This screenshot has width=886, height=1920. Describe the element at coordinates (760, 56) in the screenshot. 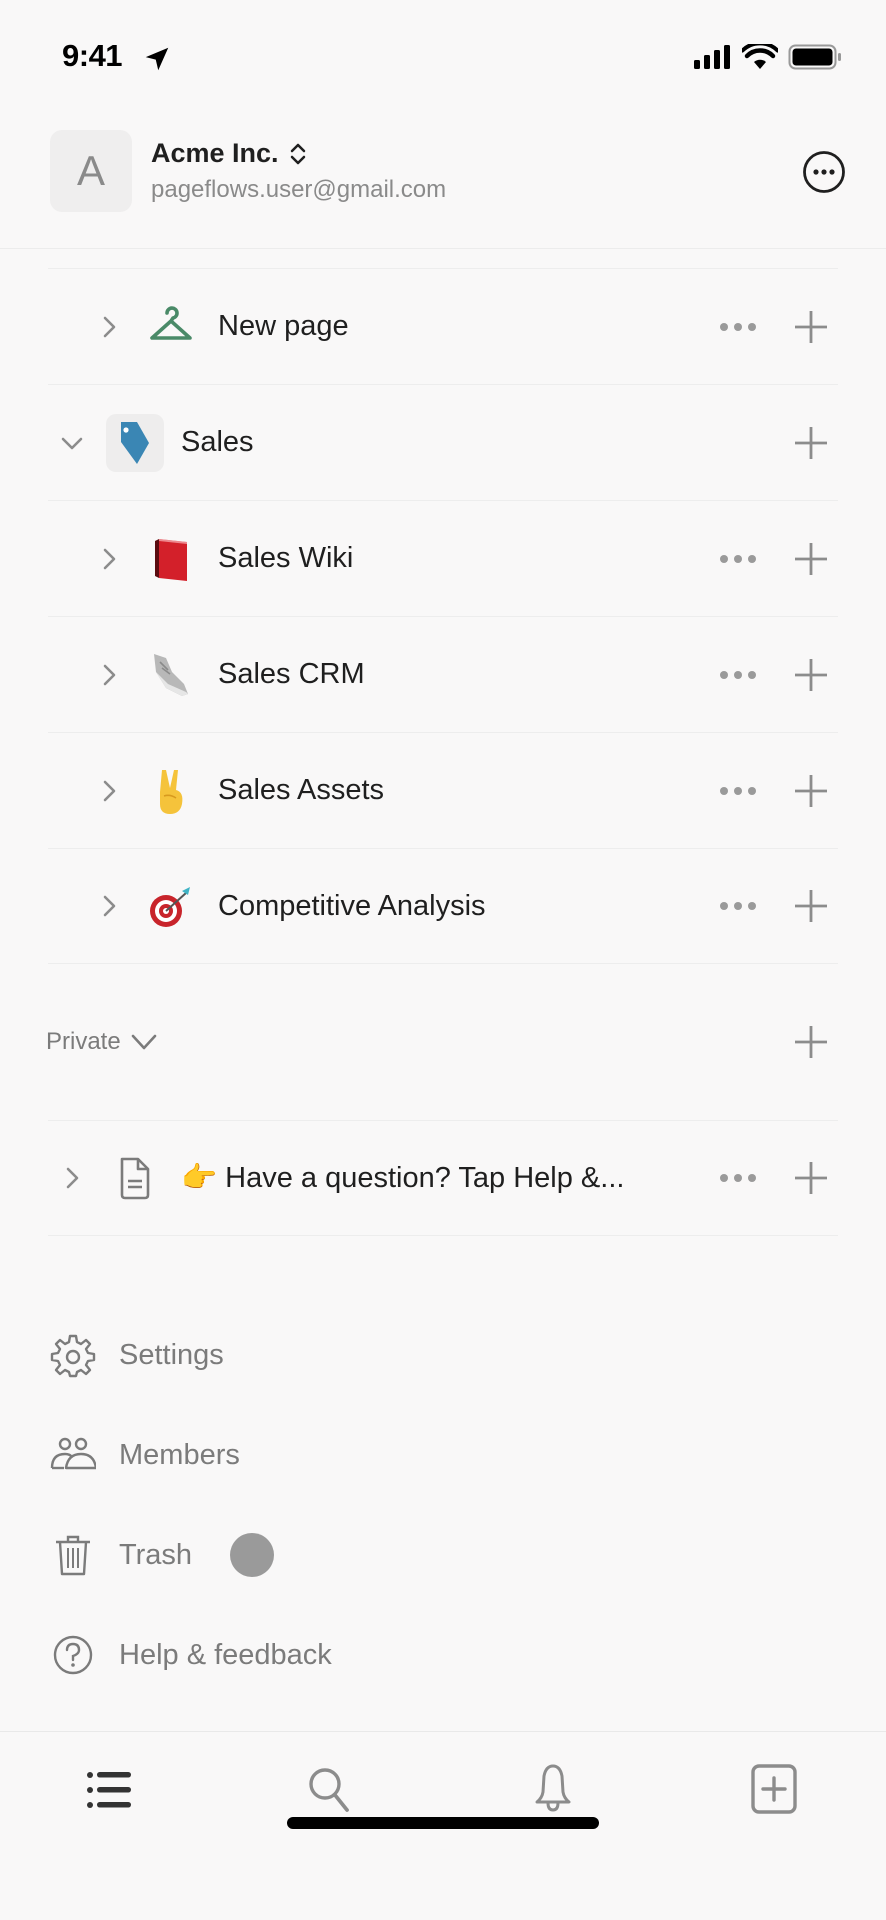

I see `wifi-icon` at that location.